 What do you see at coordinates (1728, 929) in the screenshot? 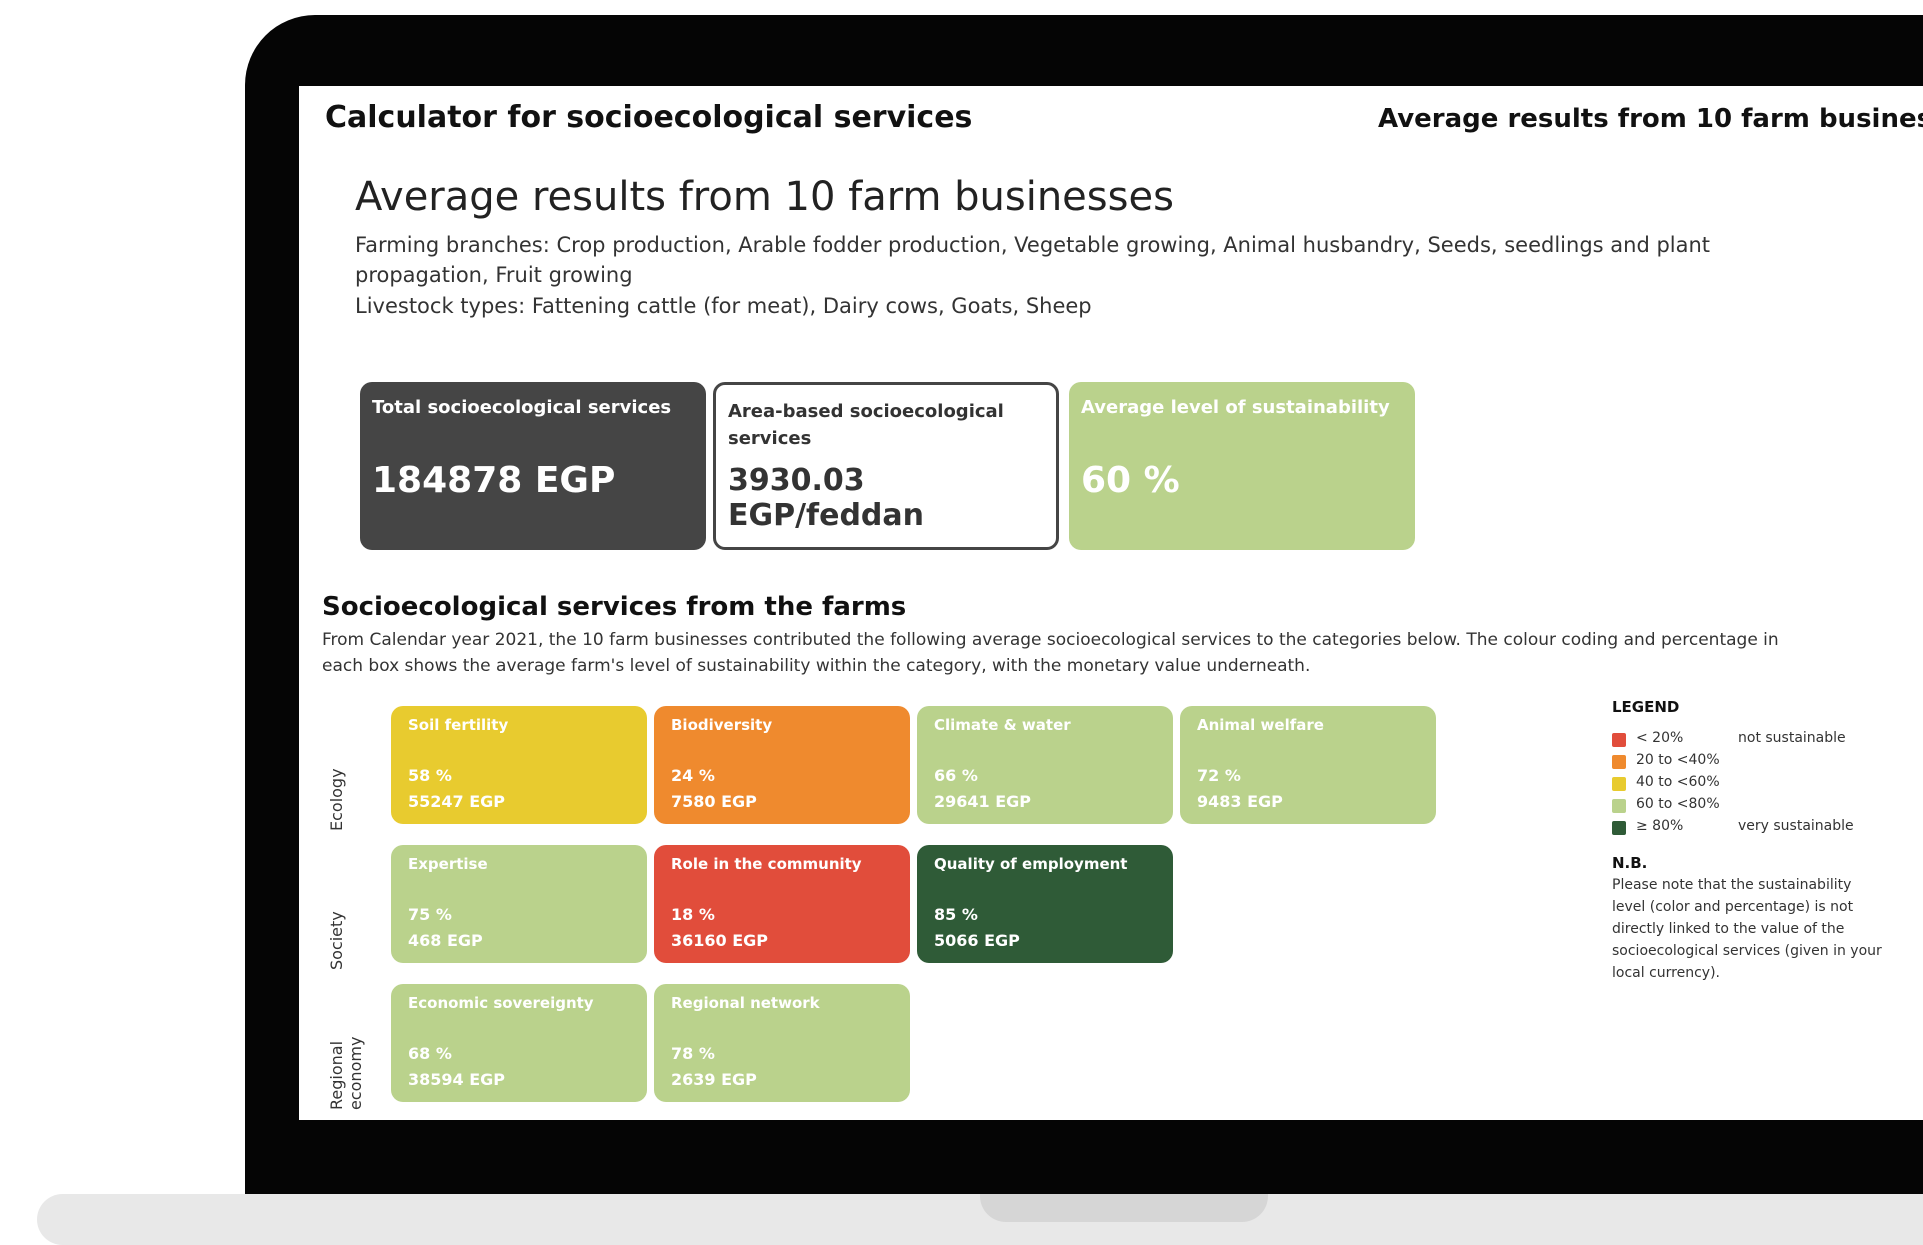
I see `nb-text-line: directly linked to the value of the` at bounding box center [1728, 929].